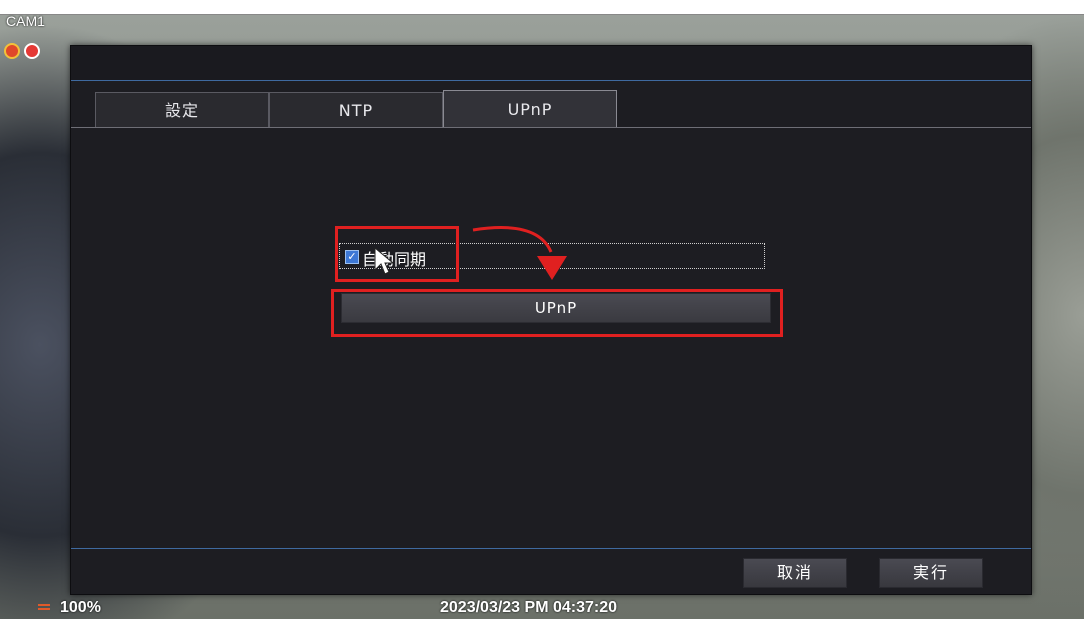 The width and height of the screenshot is (1084, 619). I want to click on zoom-level: 100%, so click(80, 607).